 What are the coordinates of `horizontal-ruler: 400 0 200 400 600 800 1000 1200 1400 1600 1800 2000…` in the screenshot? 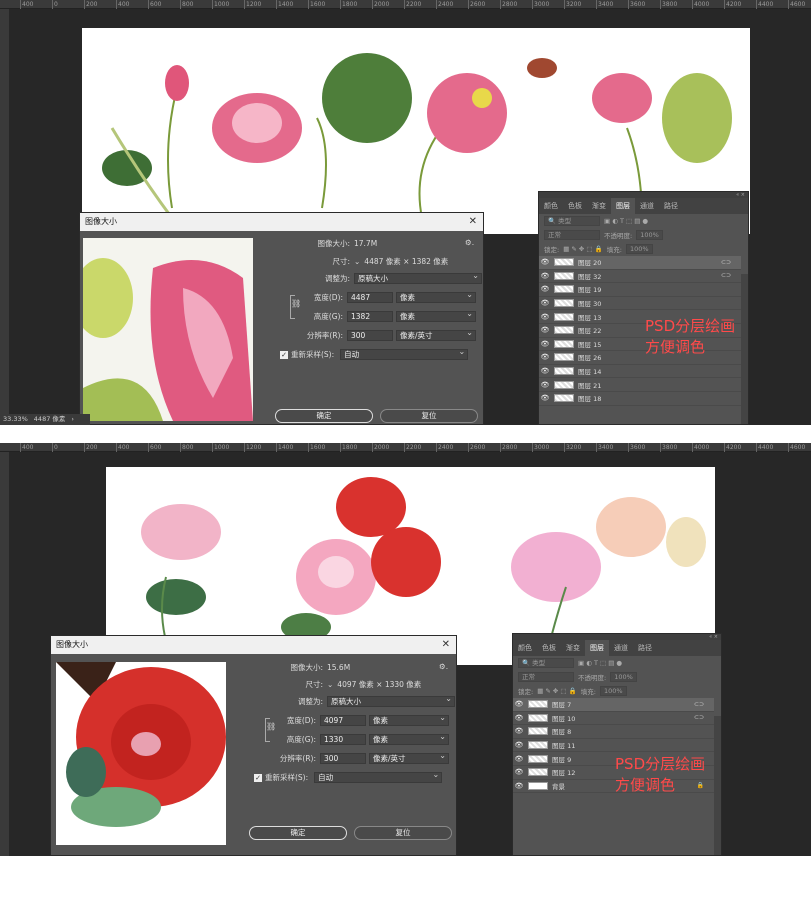 It's located at (405, 4).